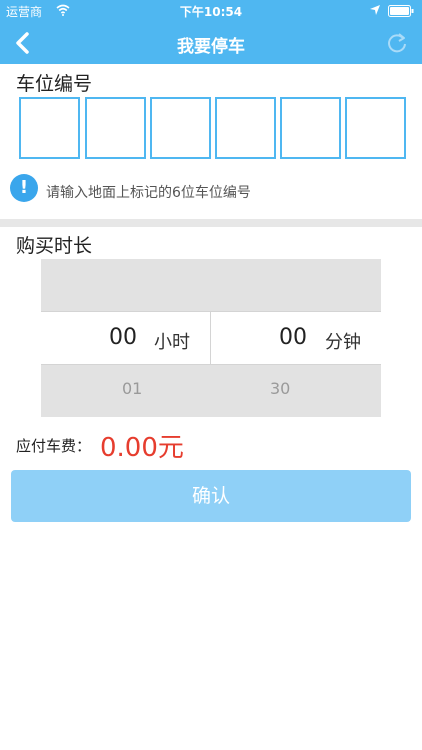 The width and height of the screenshot is (422, 750). I want to click on confirm-button: 确认, so click(211, 496).